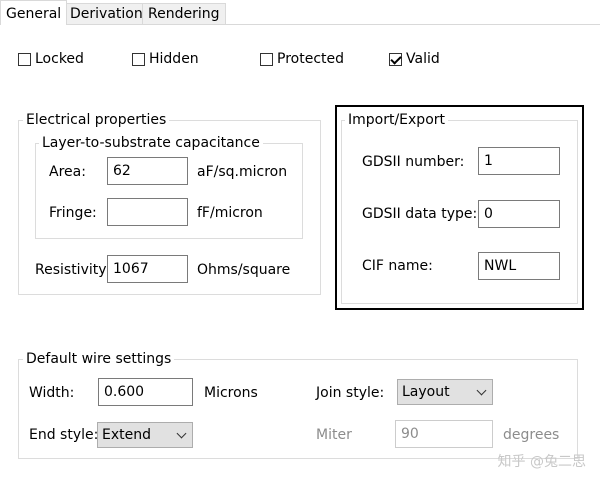 This screenshot has width=600, height=485. Describe the element at coordinates (444, 434) in the screenshot. I see `miter-input: 90` at that location.